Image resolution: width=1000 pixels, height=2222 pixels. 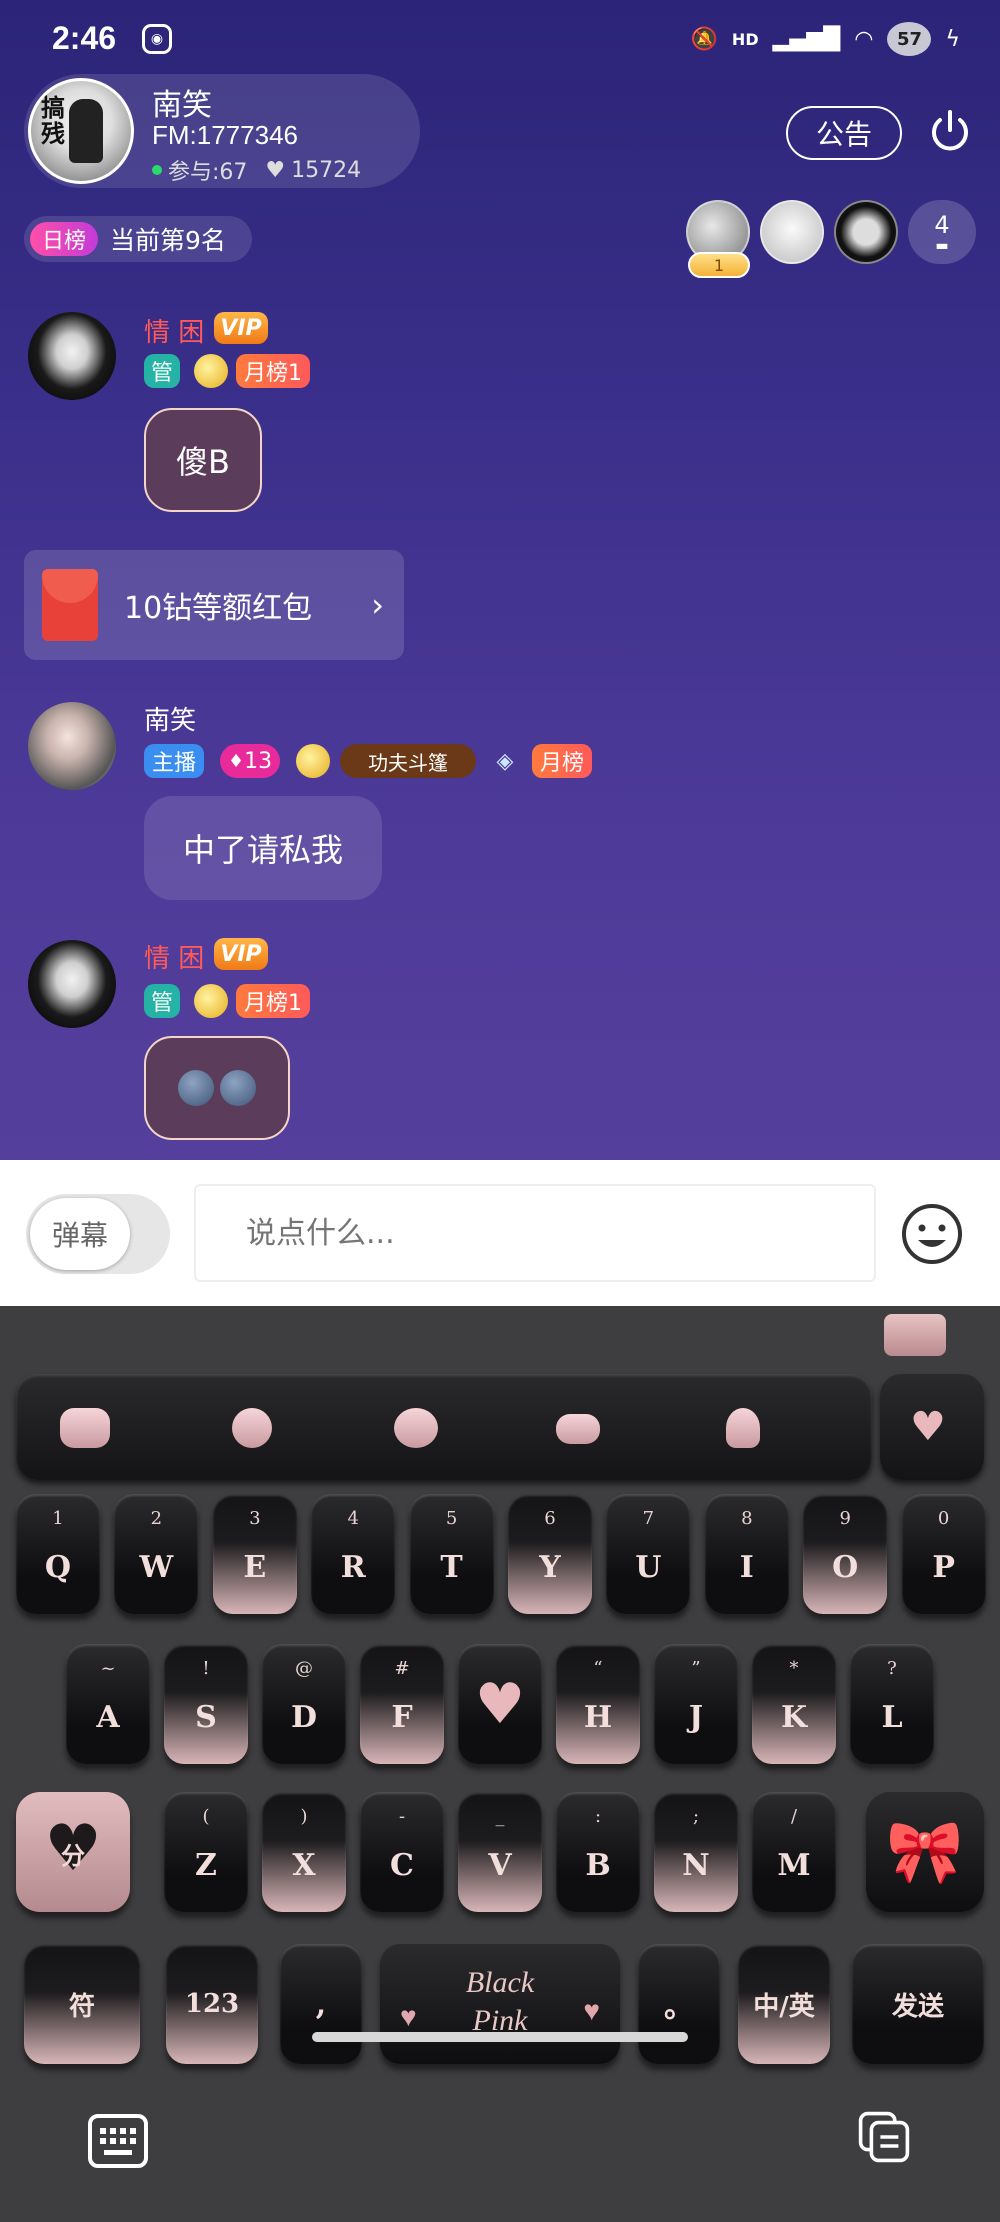 What do you see at coordinates (578, 1429) in the screenshot?
I see `cursor-move-icon` at bounding box center [578, 1429].